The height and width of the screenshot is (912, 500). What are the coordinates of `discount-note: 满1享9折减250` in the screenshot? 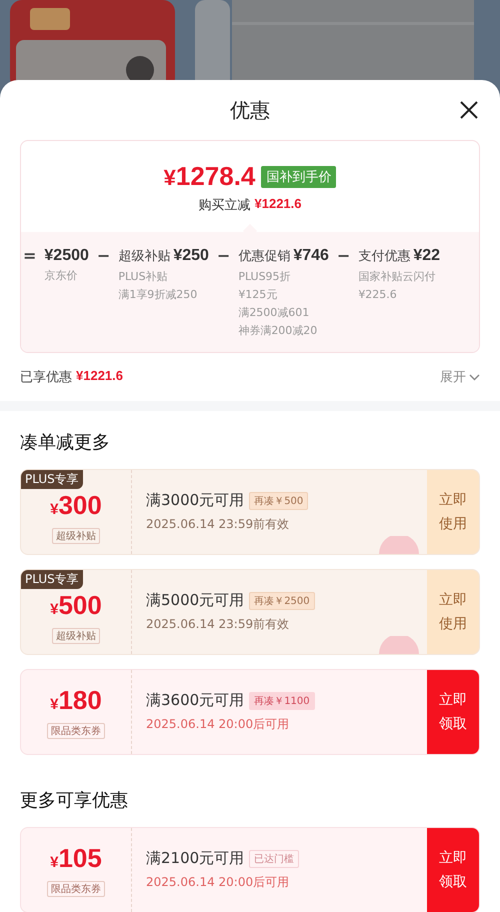 It's located at (158, 295).